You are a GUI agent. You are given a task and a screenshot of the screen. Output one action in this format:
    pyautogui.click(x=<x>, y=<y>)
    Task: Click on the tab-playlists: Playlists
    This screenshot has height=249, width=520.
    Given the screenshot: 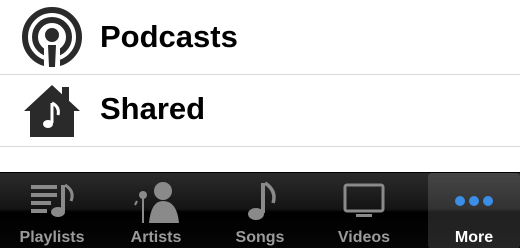 What is the action you would take?
    pyautogui.click(x=52, y=211)
    